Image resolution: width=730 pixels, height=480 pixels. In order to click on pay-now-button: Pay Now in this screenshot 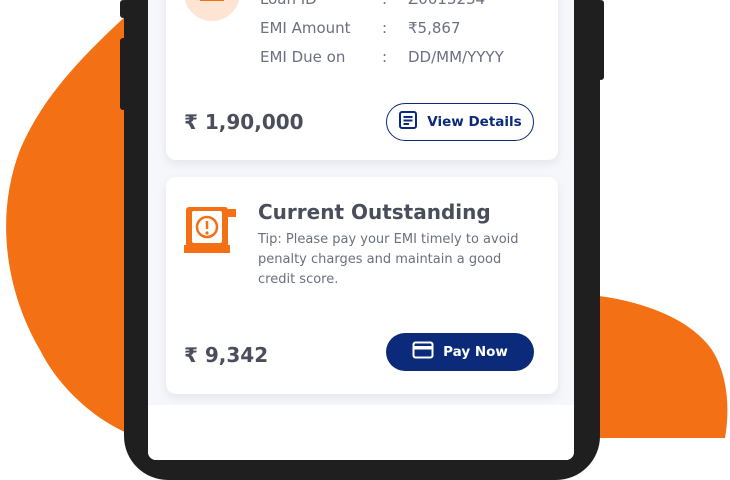, I will do `click(460, 352)`.